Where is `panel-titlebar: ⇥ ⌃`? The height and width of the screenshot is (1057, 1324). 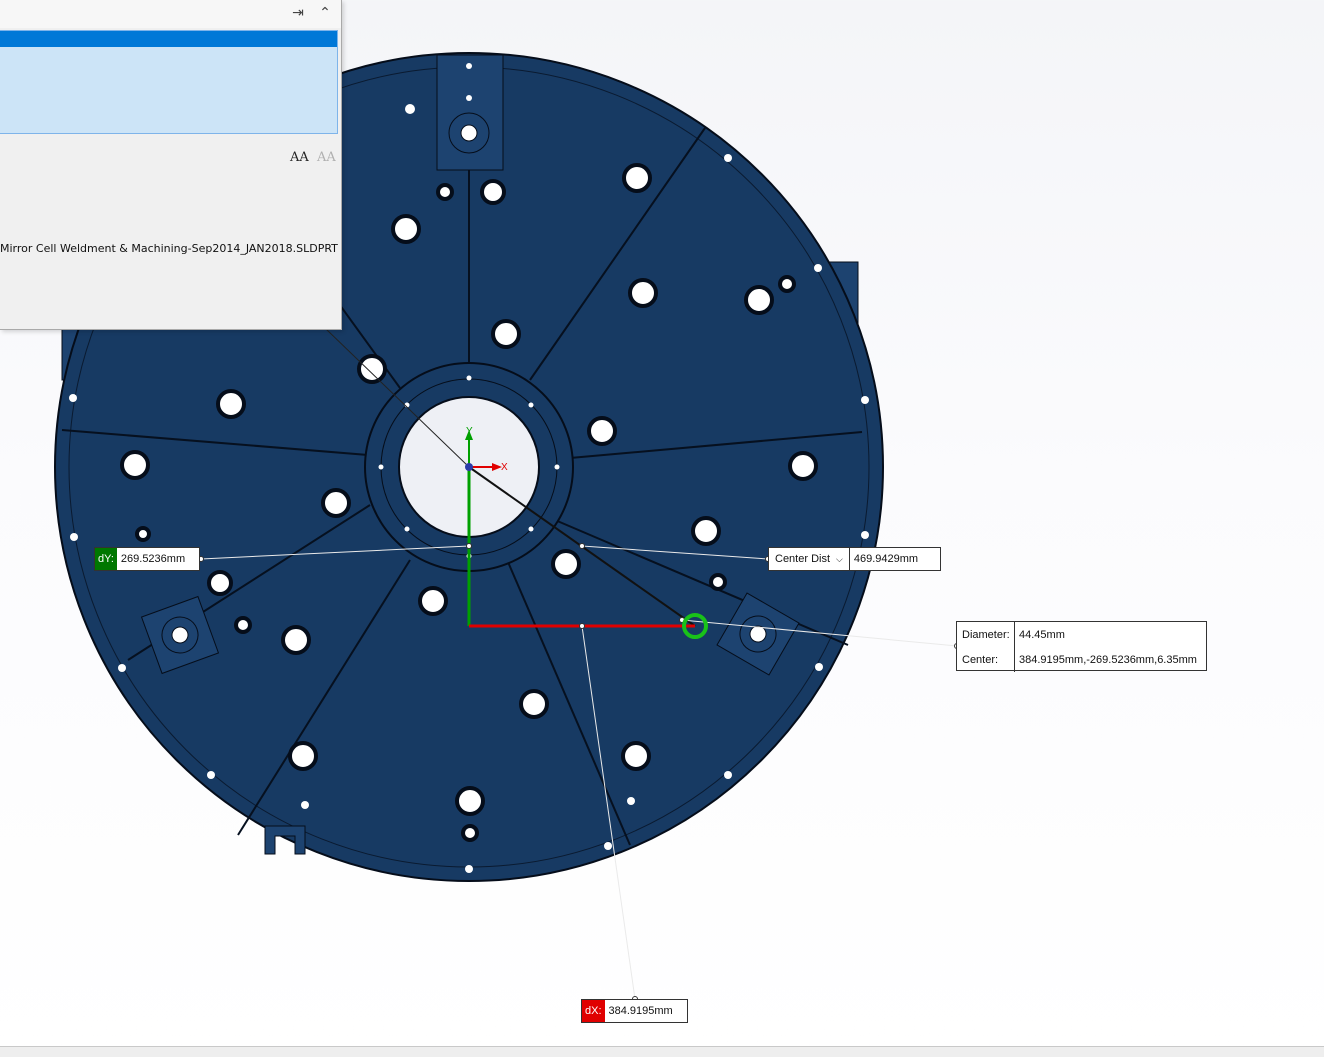 panel-titlebar: ⇥ ⌃ is located at coordinates (170, 14).